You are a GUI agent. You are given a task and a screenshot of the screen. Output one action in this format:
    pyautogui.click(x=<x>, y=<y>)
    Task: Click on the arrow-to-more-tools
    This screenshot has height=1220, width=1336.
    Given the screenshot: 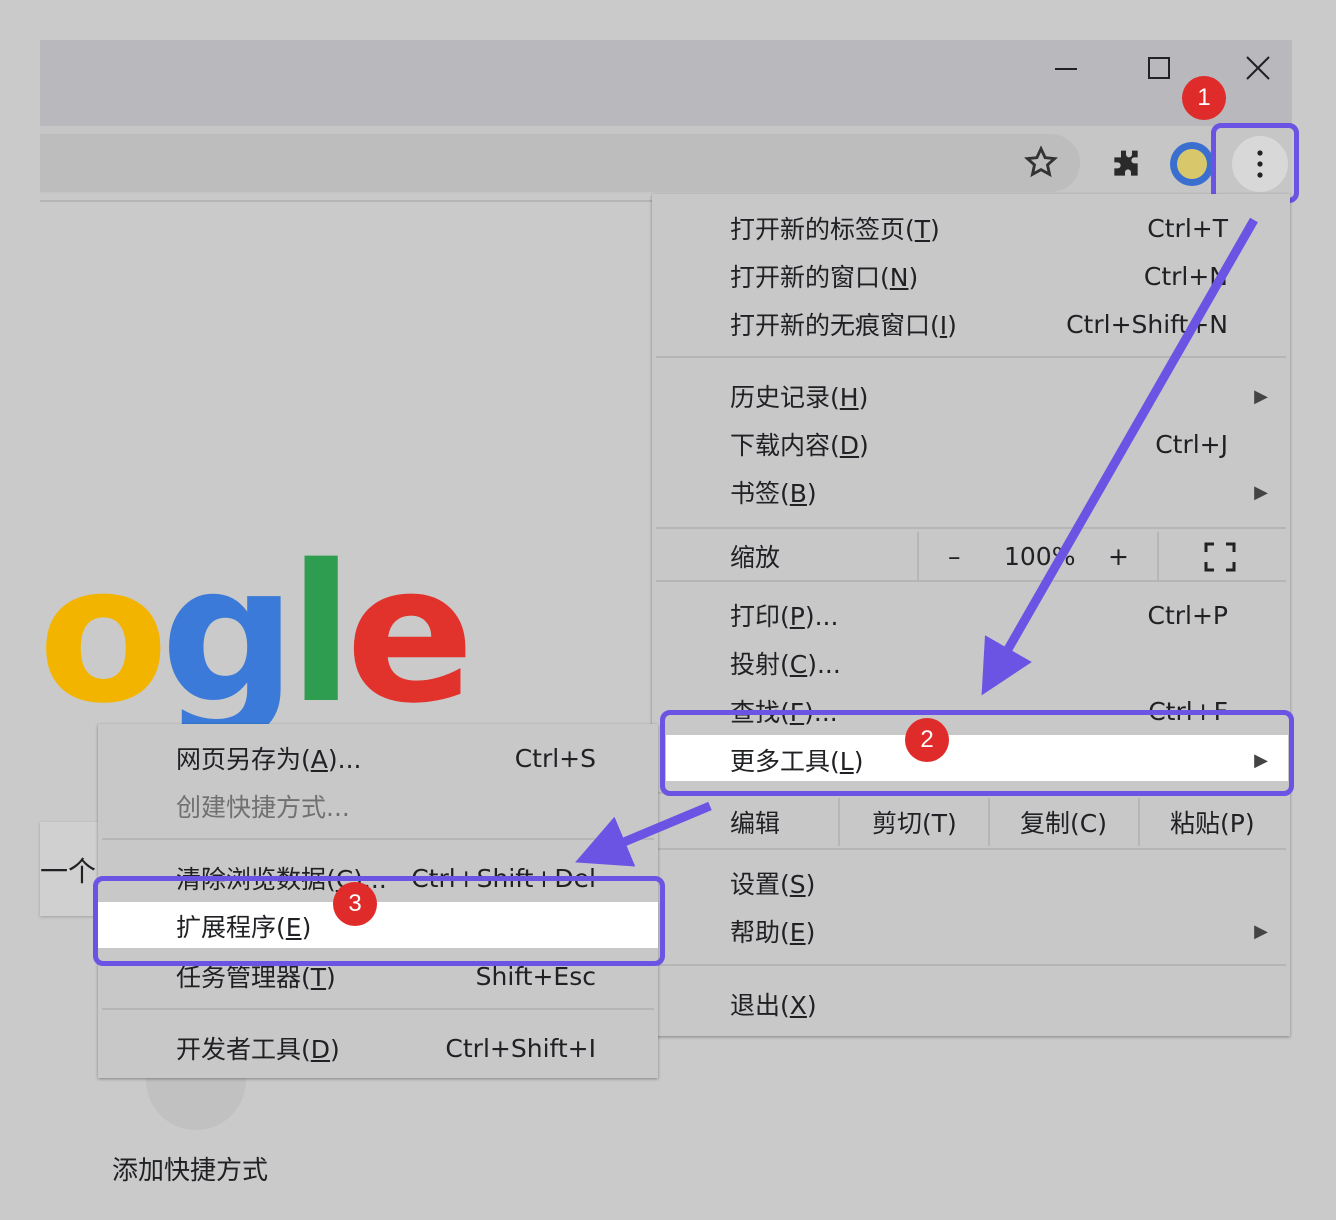 What is the action you would take?
    pyautogui.click(x=1119, y=456)
    